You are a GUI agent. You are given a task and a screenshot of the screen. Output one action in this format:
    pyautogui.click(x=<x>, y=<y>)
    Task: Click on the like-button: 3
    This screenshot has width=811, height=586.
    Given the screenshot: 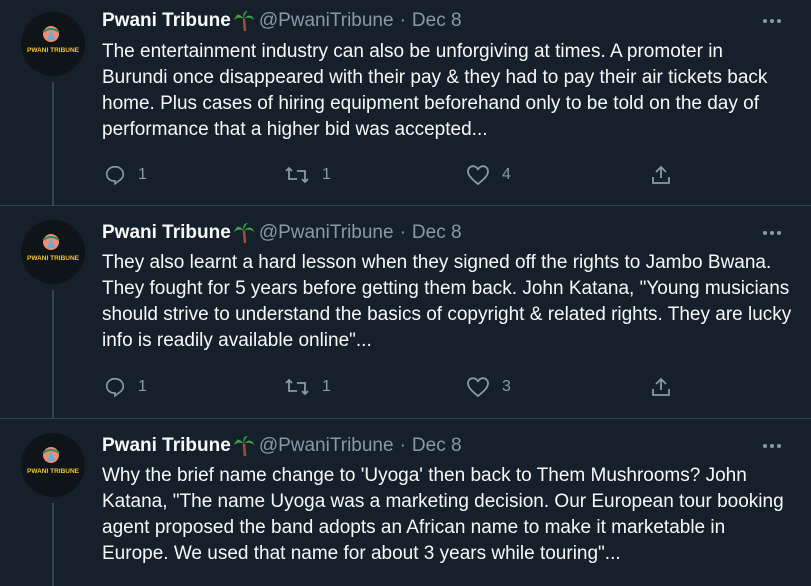 What is the action you would take?
    pyautogui.click(x=488, y=387)
    